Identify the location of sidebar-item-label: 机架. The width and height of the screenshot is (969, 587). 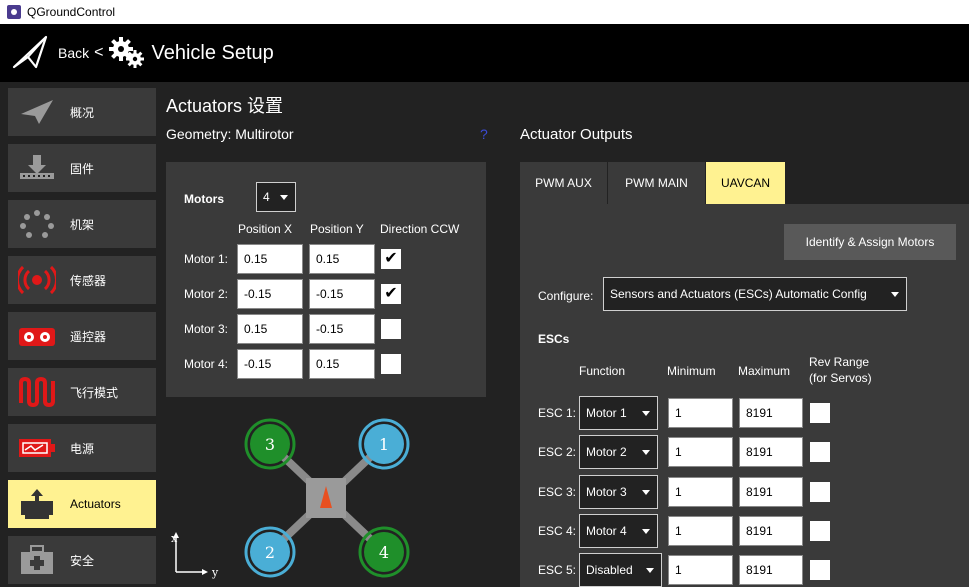
(82, 224).